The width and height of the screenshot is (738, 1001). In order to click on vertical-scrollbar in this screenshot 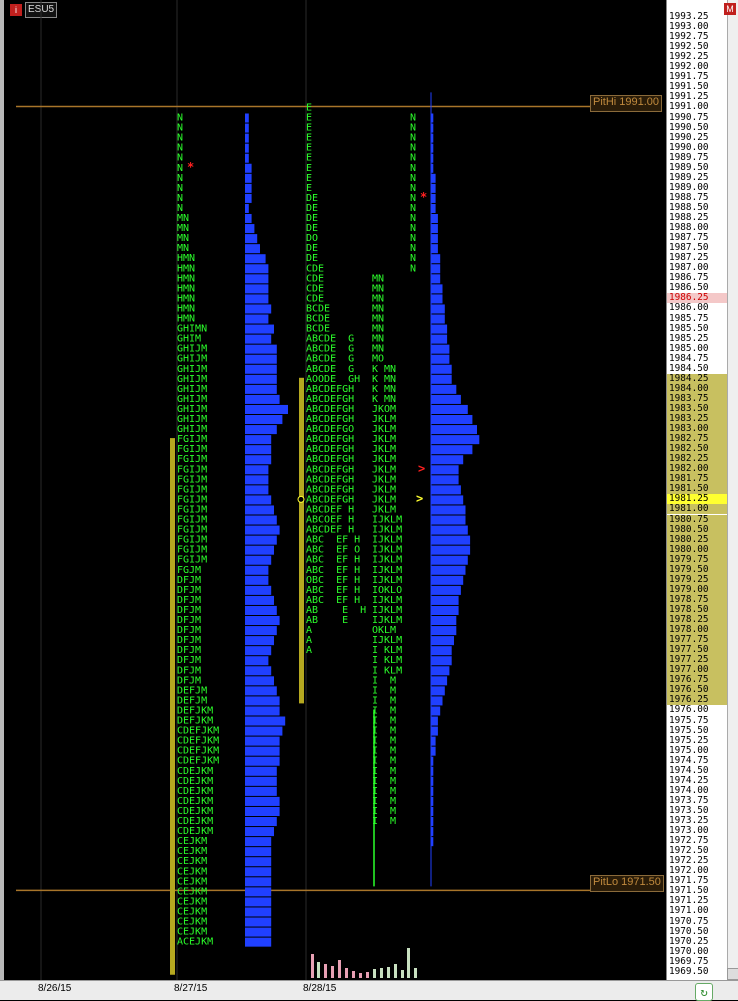, I will do `click(732, 490)`.